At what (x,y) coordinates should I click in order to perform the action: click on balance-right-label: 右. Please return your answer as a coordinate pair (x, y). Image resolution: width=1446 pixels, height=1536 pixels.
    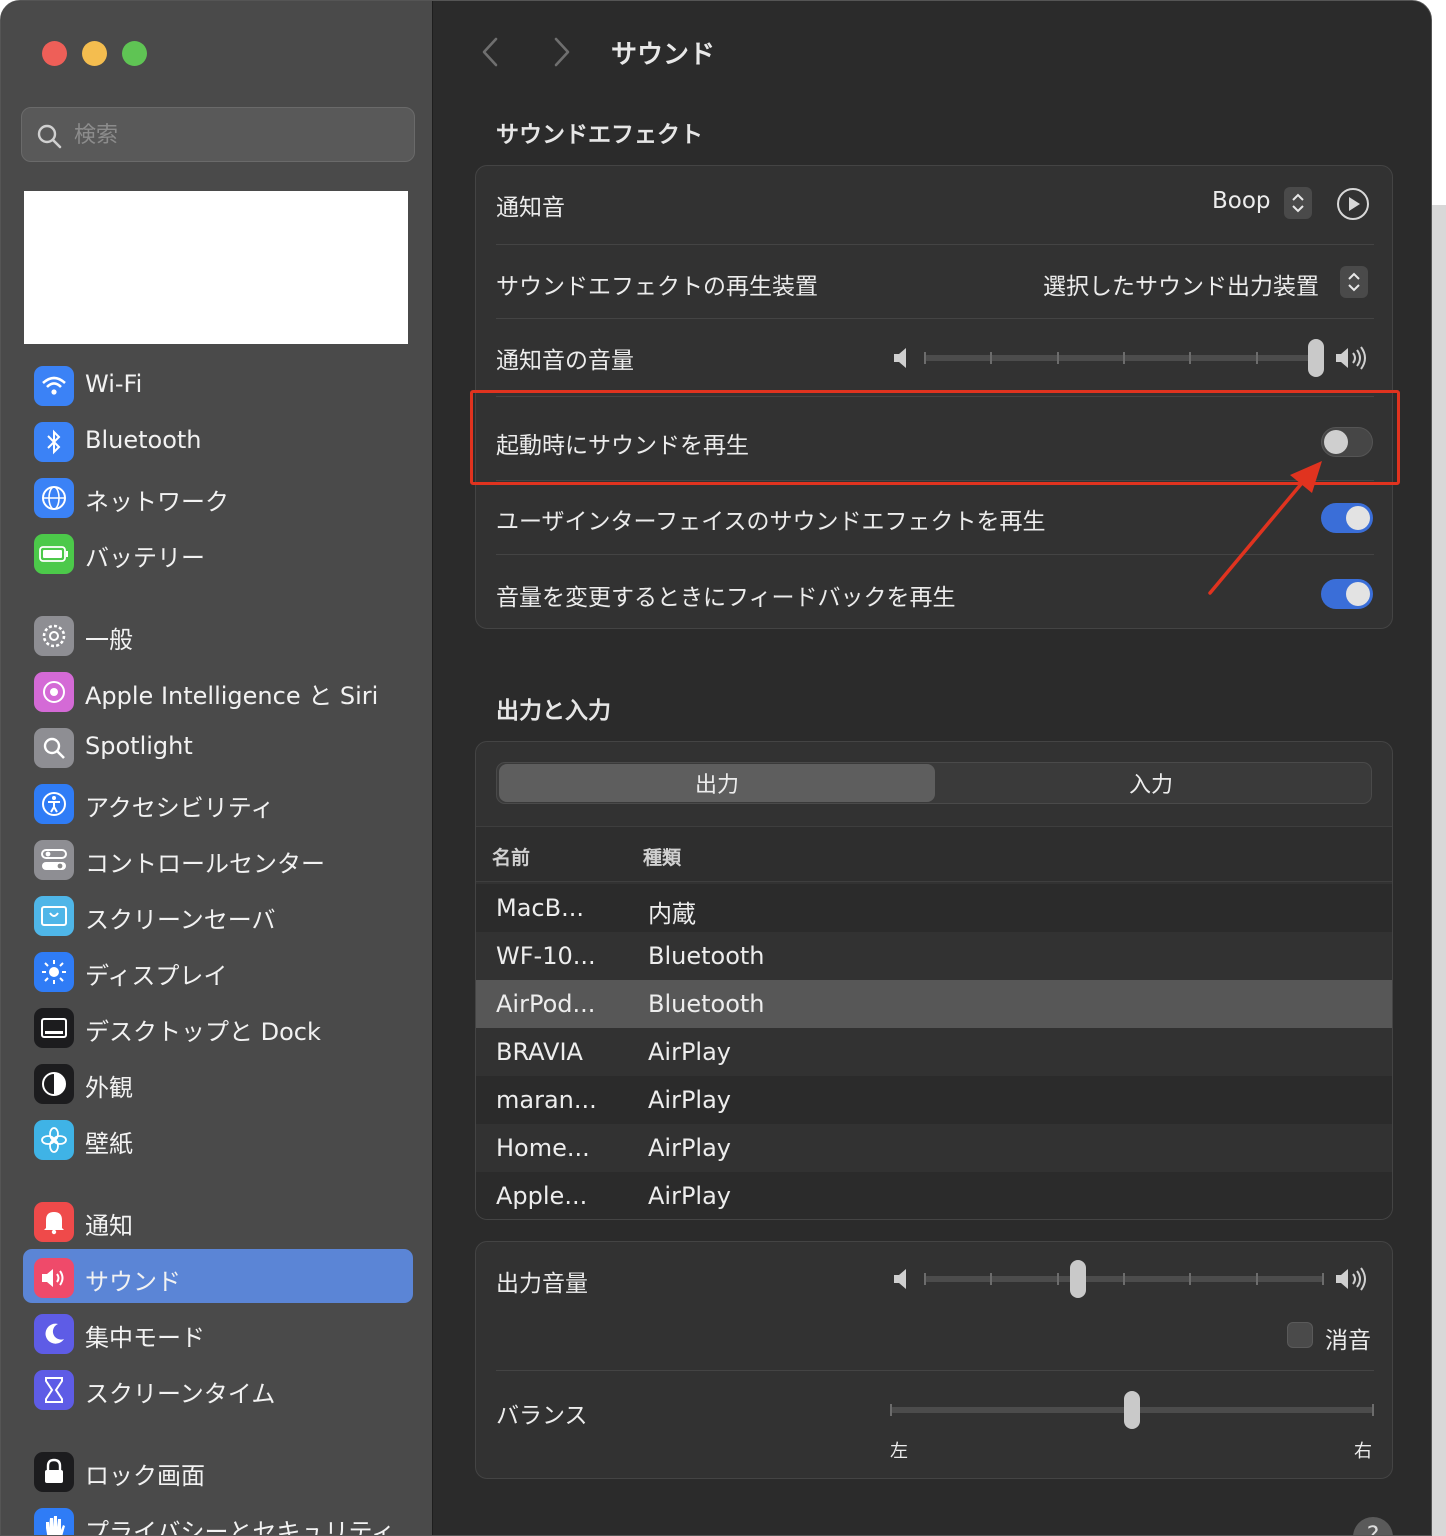
    Looking at the image, I should click on (1363, 1451).